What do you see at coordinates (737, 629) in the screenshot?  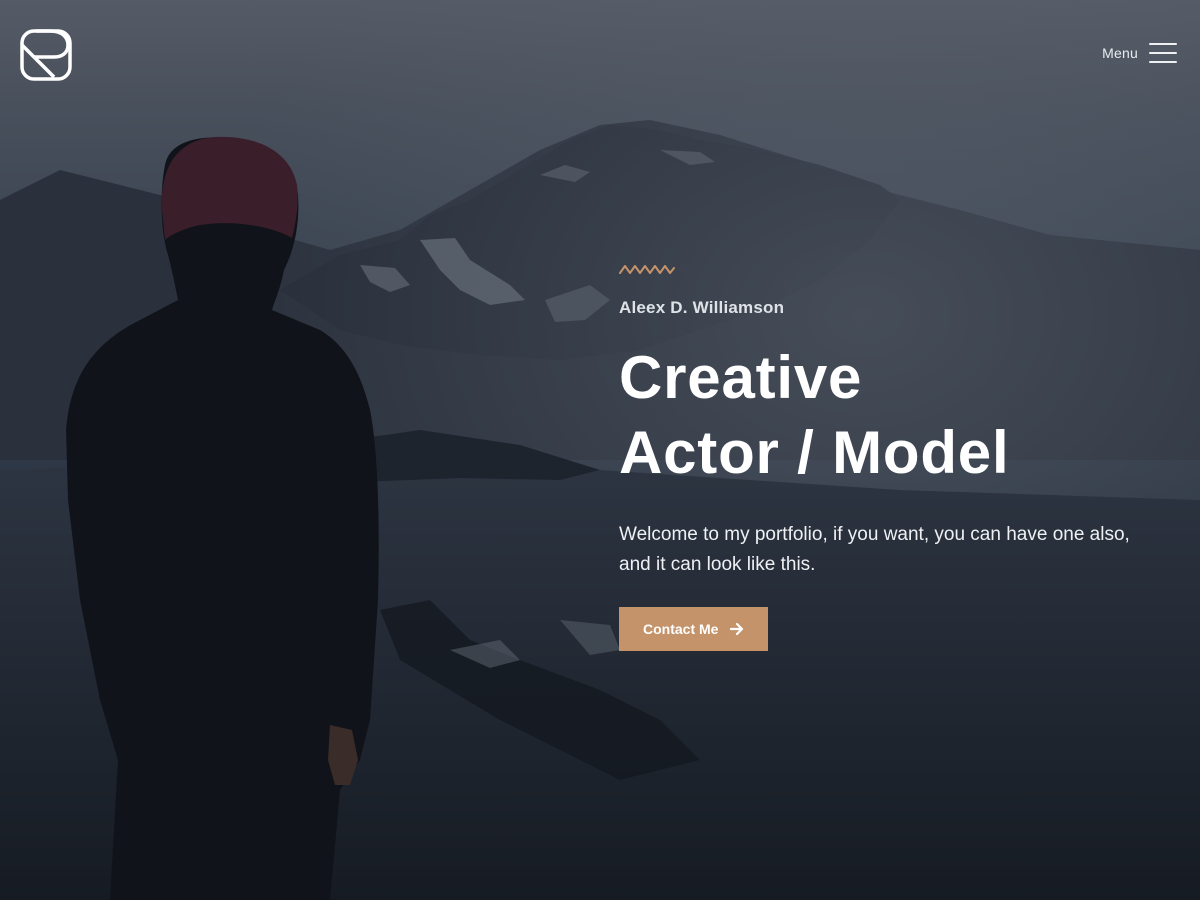 I see `arrow-right-icon` at bounding box center [737, 629].